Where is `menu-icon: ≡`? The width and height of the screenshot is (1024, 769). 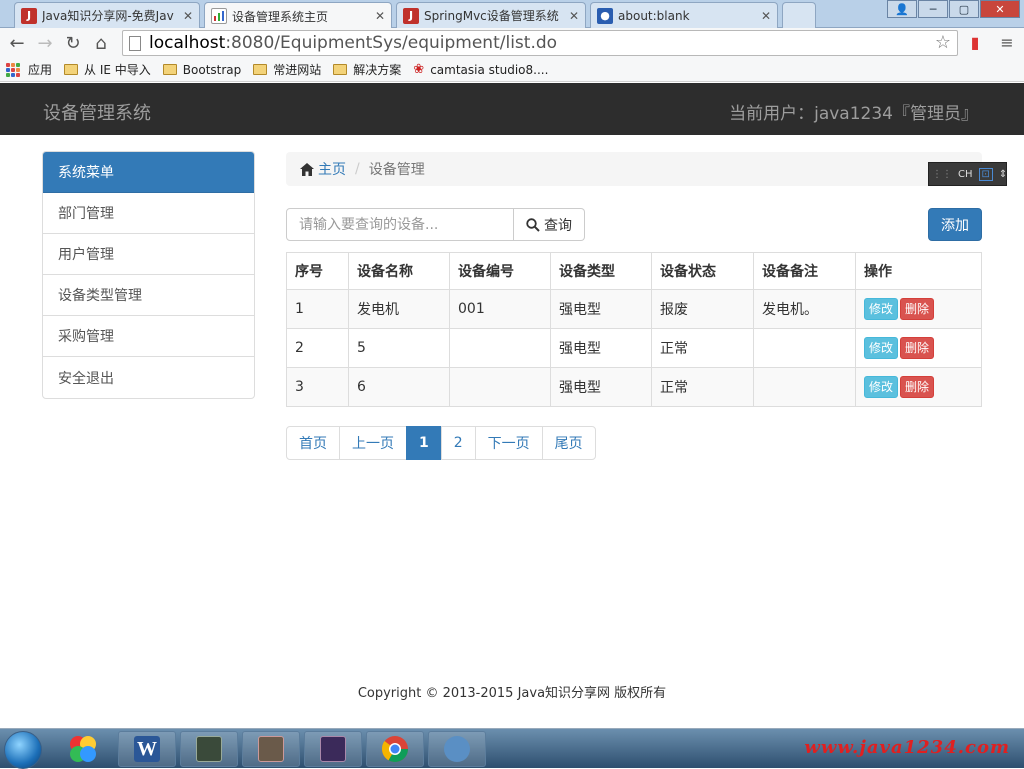 menu-icon: ≡ is located at coordinates (1007, 42).